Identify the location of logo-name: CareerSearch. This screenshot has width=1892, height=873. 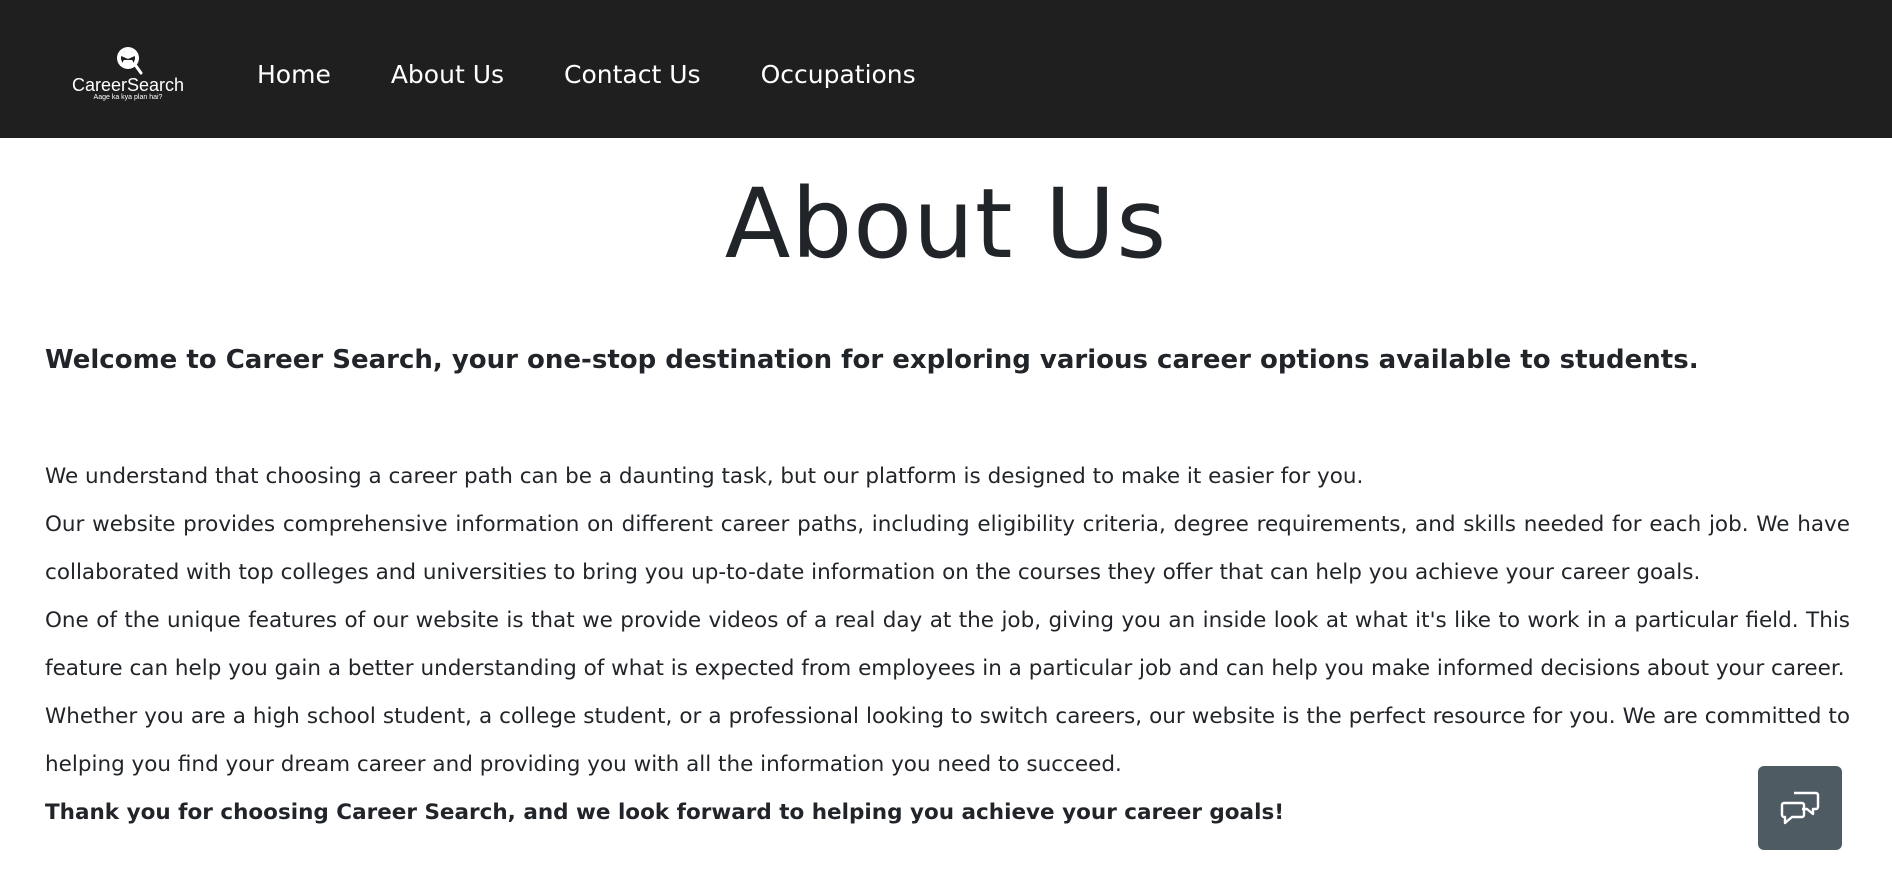
(128, 85).